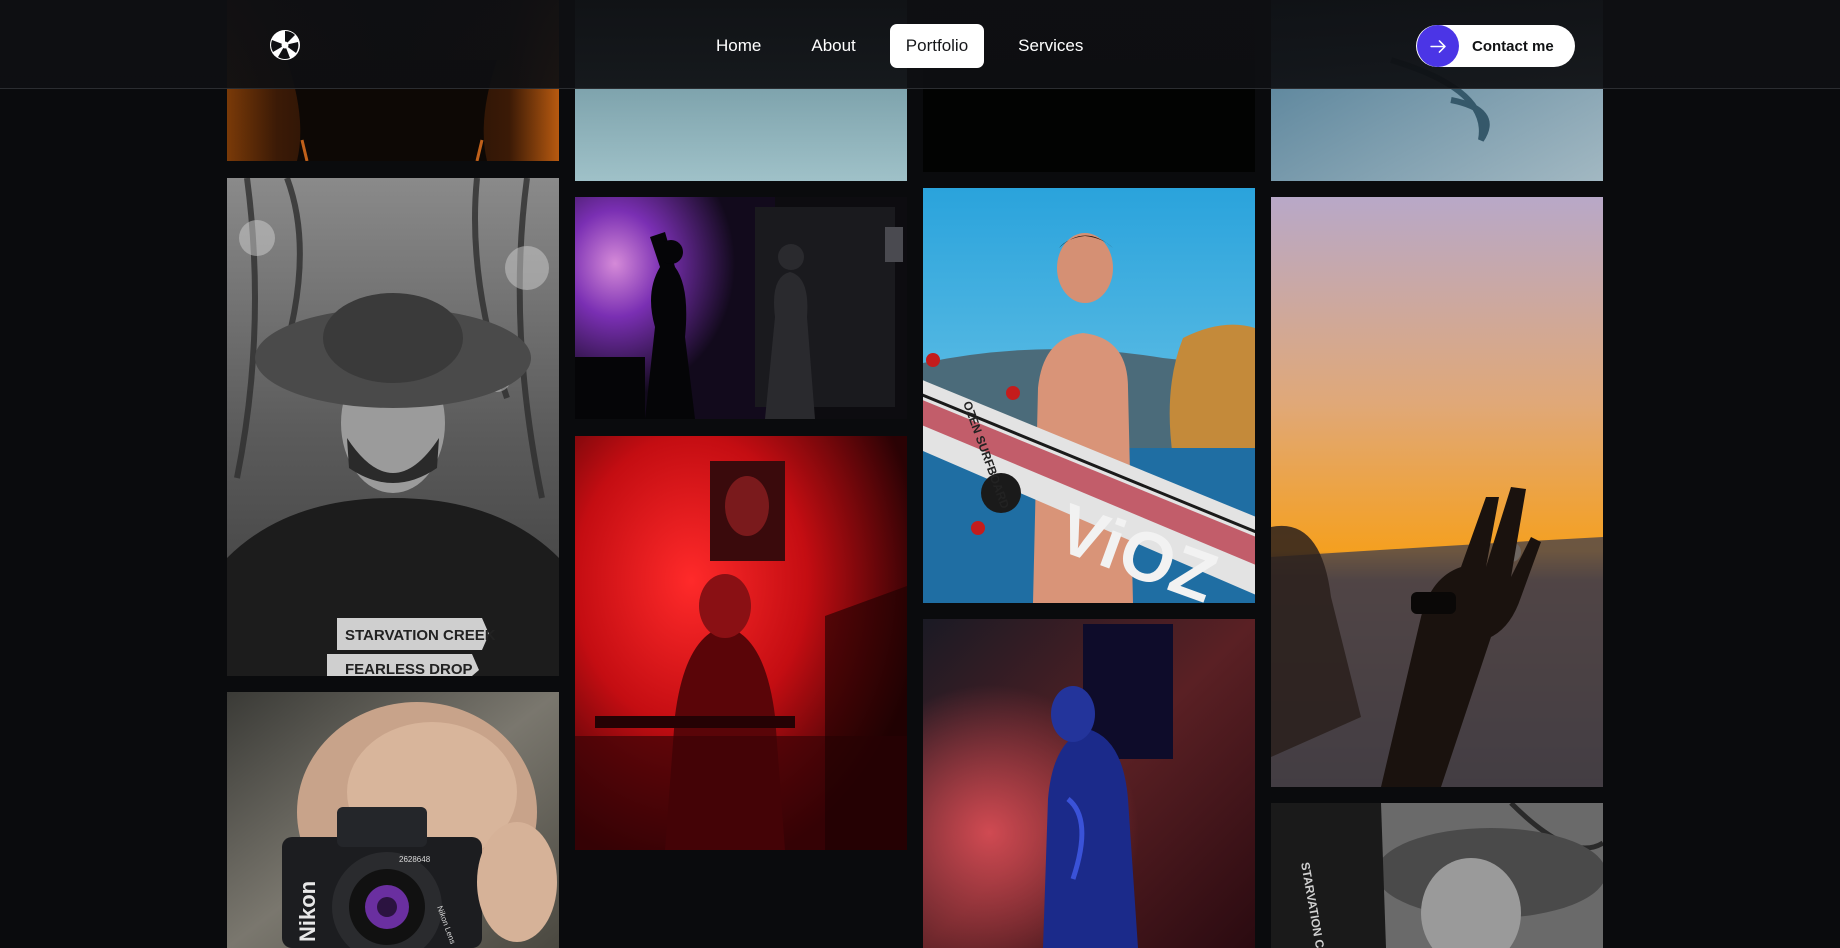 This screenshot has width=1840, height=948. Describe the element at coordinates (409, 668) in the screenshot. I see `shirt-text-line-2: FEARLESS DROP` at that location.